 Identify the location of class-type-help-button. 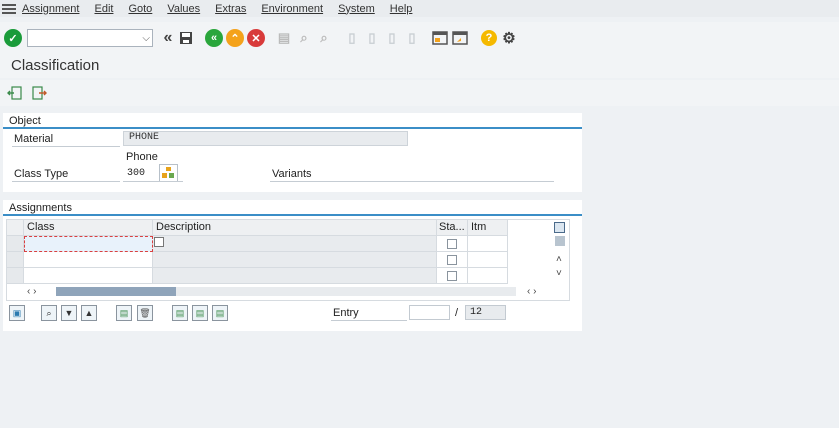
(168, 173).